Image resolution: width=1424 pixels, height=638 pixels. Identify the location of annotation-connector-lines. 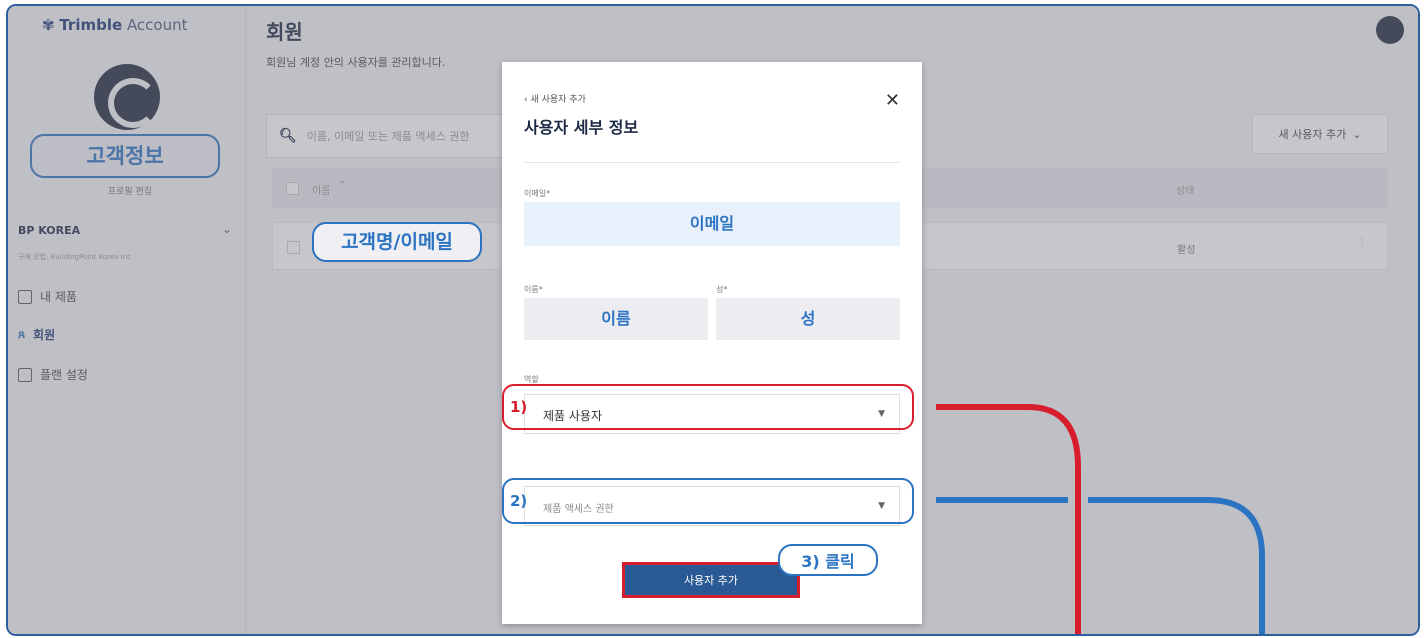
(1100, 519).